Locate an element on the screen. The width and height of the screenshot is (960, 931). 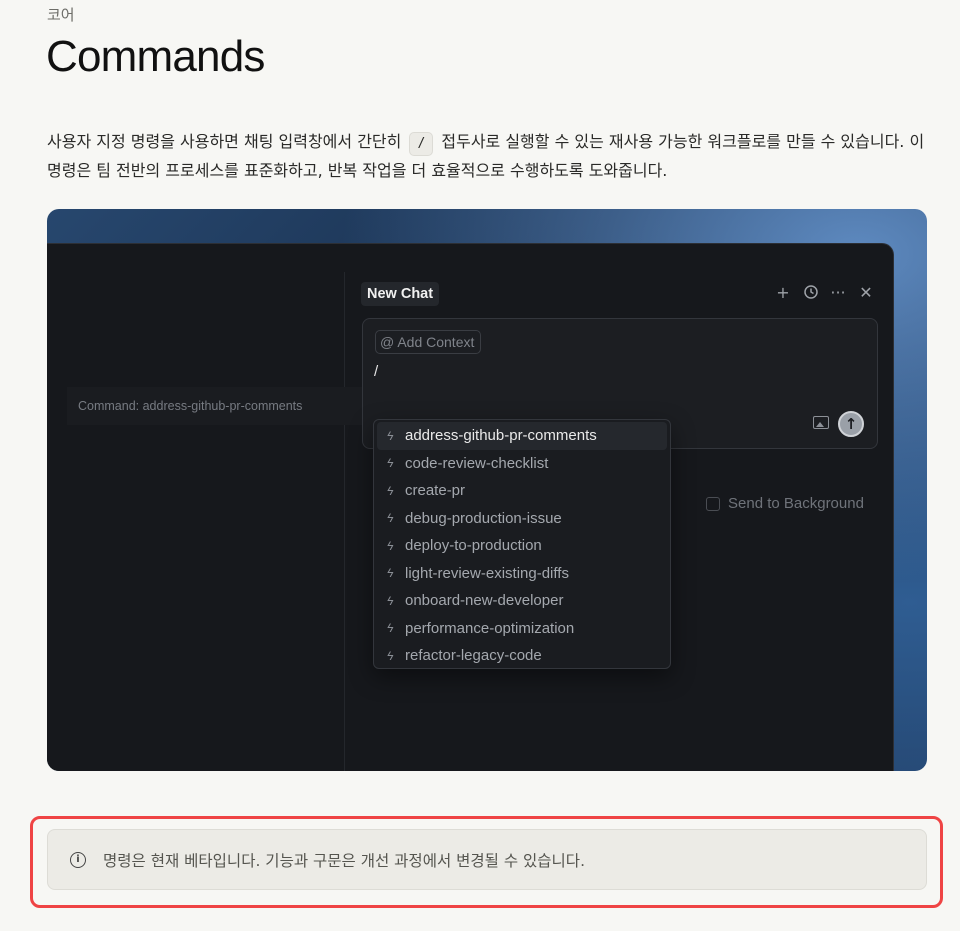
sidebar-divider is located at coordinates (344, 521).